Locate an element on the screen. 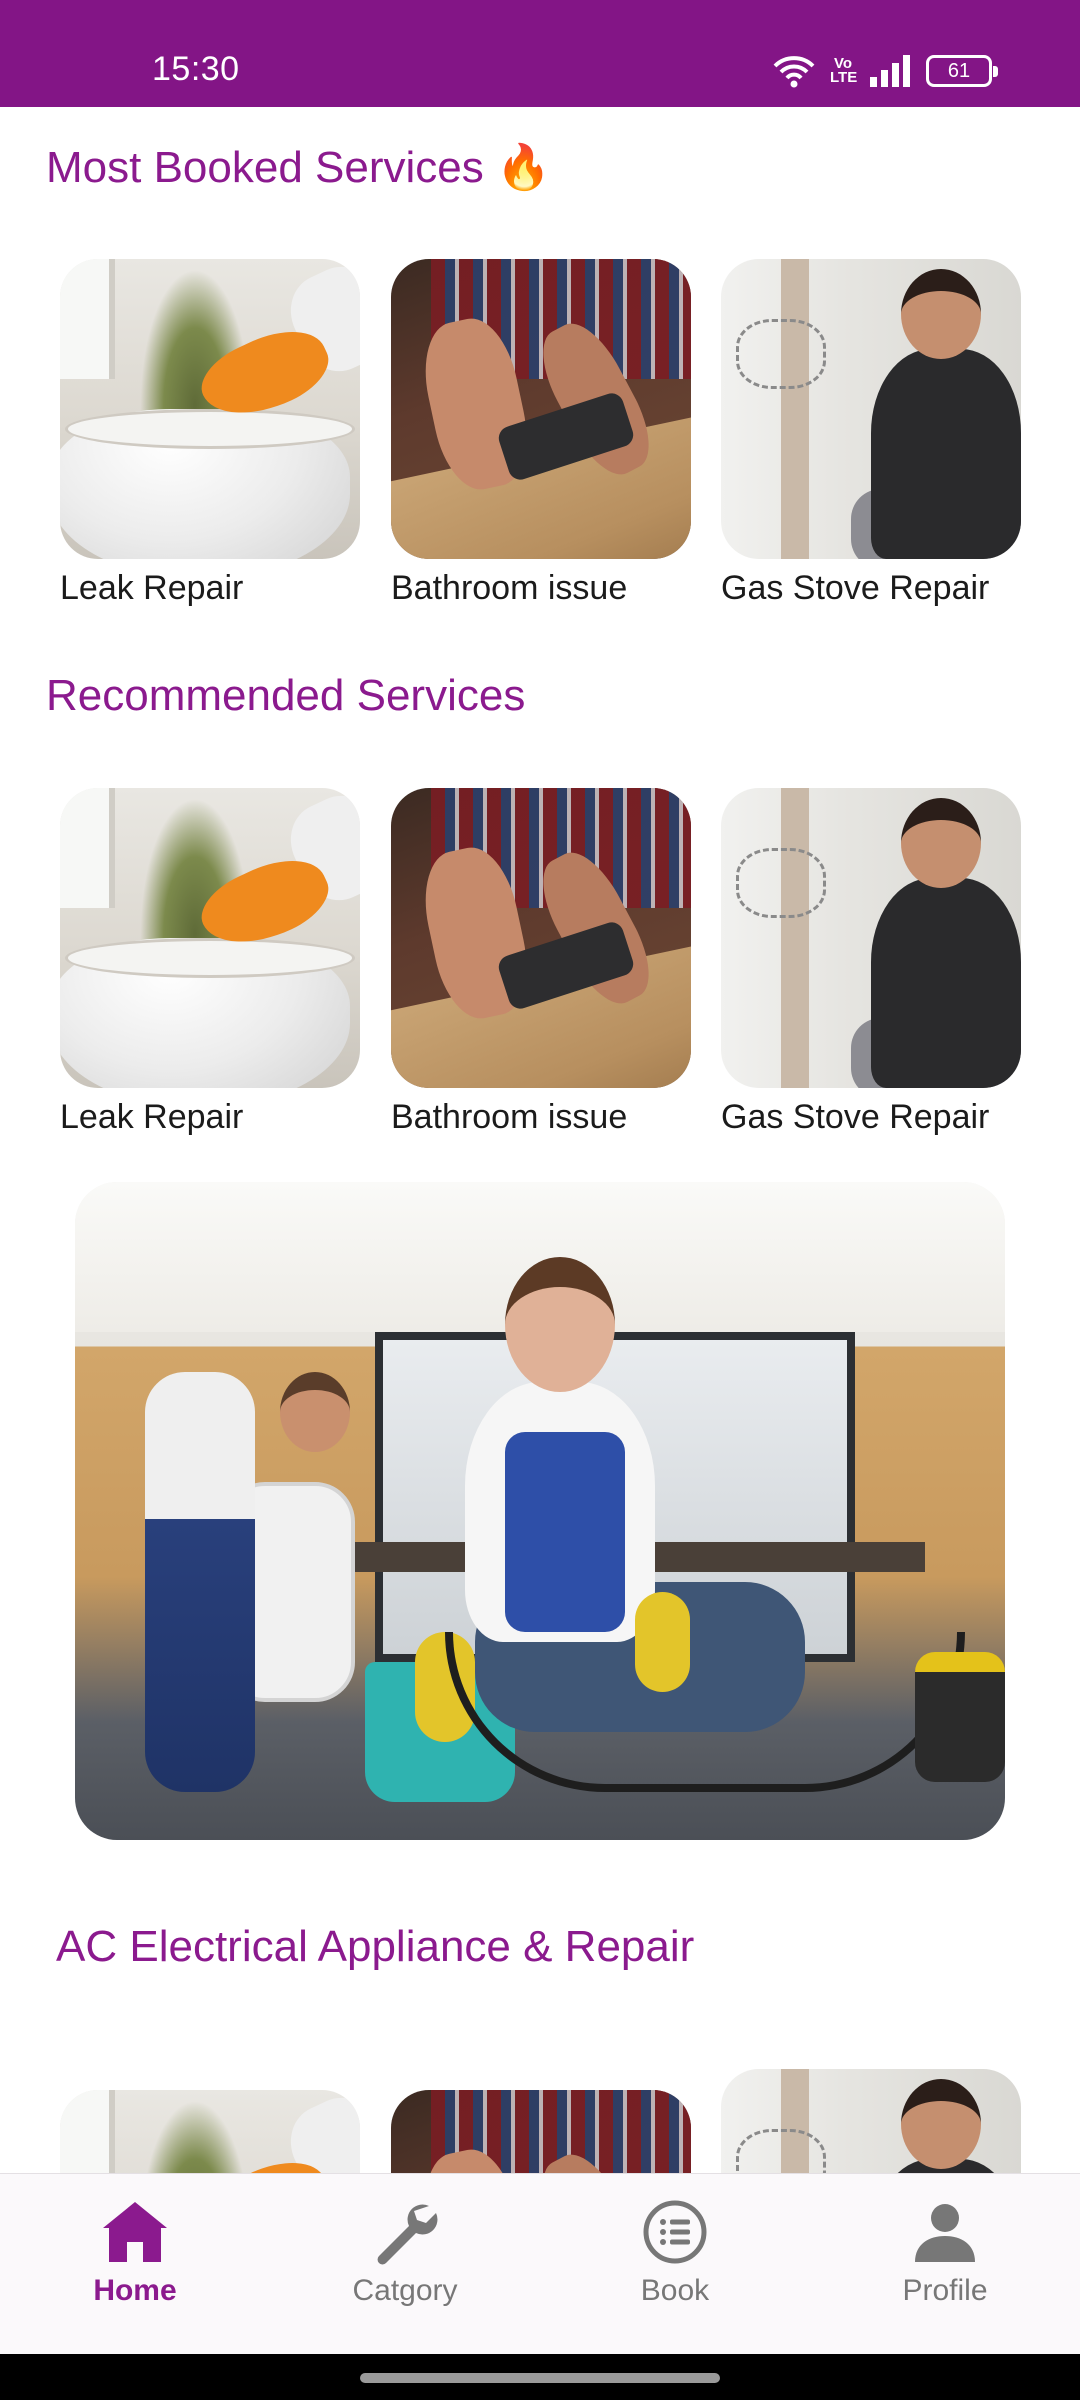 The width and height of the screenshot is (1080, 2400). nav-profile: Profile is located at coordinates (945, 2264).